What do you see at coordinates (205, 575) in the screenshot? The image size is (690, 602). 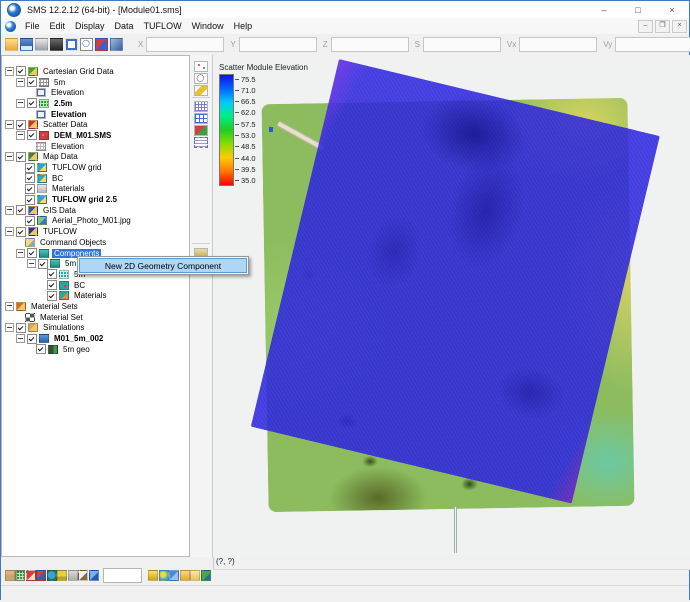 I see `image-macro-icon` at bounding box center [205, 575].